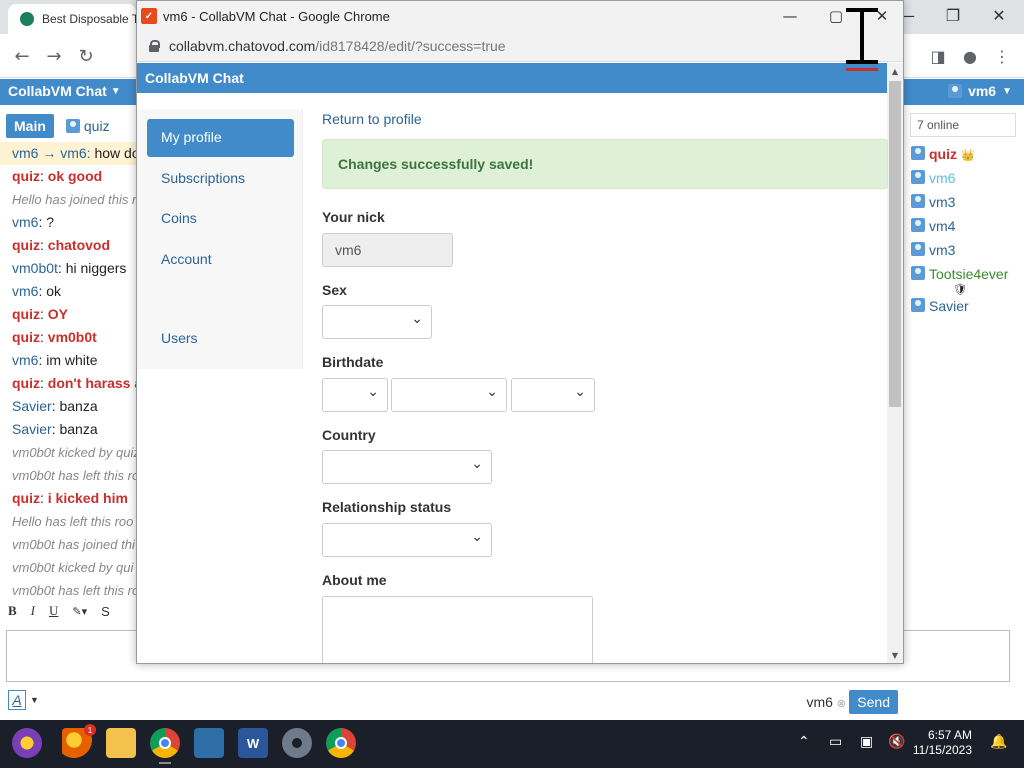  What do you see at coordinates (72, 360) in the screenshot?
I see `message-text: im white` at bounding box center [72, 360].